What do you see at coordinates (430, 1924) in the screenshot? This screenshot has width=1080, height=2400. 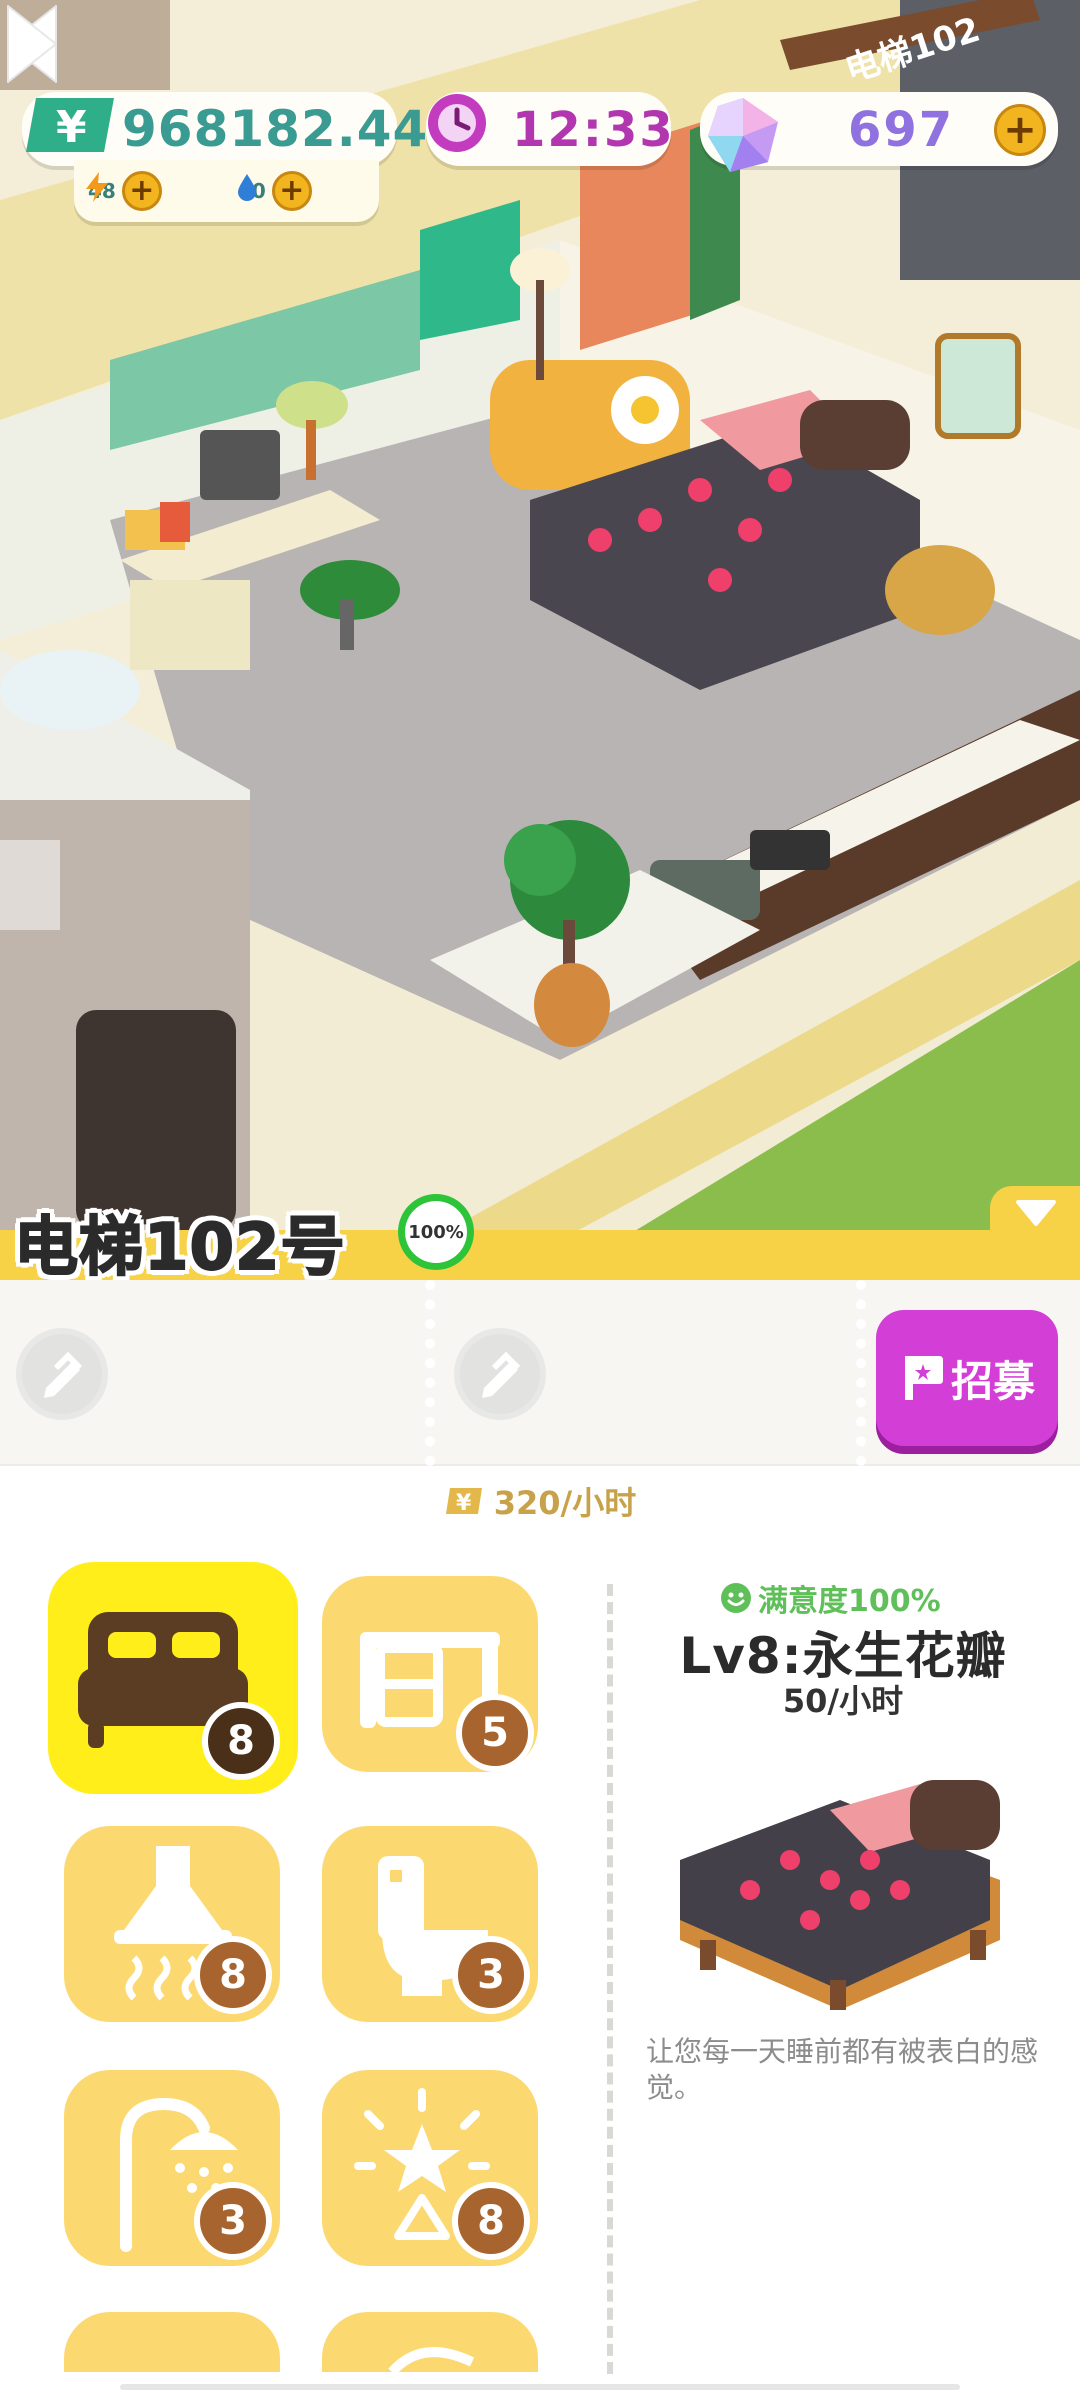 I see `furniture-tile-toilet: 3` at bounding box center [430, 1924].